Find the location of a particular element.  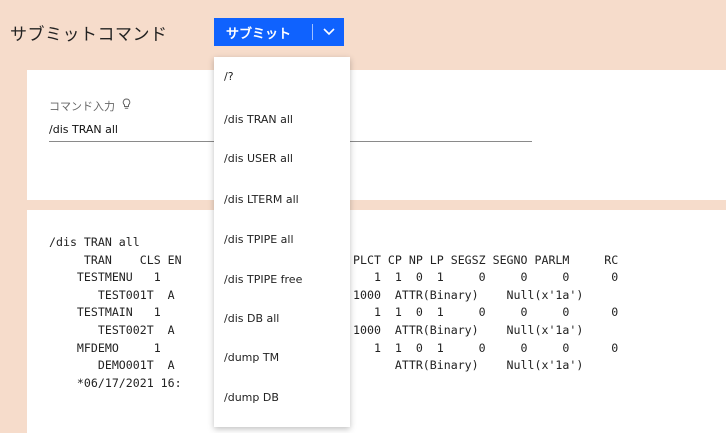

menu-item-dis-tran-all: /dis TRAN all is located at coordinates (282, 119).